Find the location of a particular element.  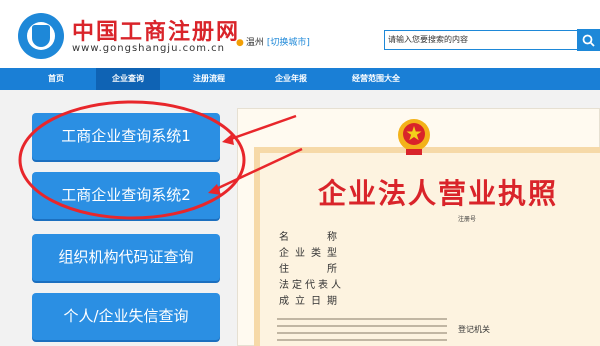

search-input: 请输入您要搜索的内容 is located at coordinates (481, 40).